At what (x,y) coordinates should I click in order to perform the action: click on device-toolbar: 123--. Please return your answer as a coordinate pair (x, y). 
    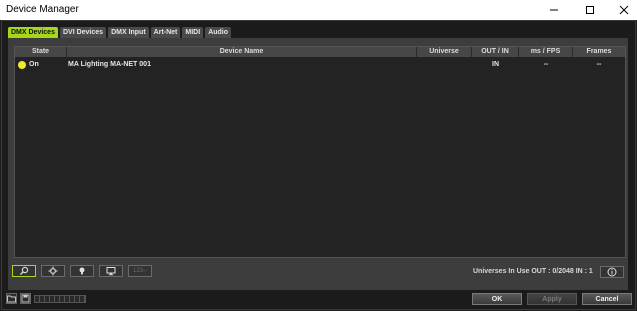
    Looking at the image, I should click on (82, 272).